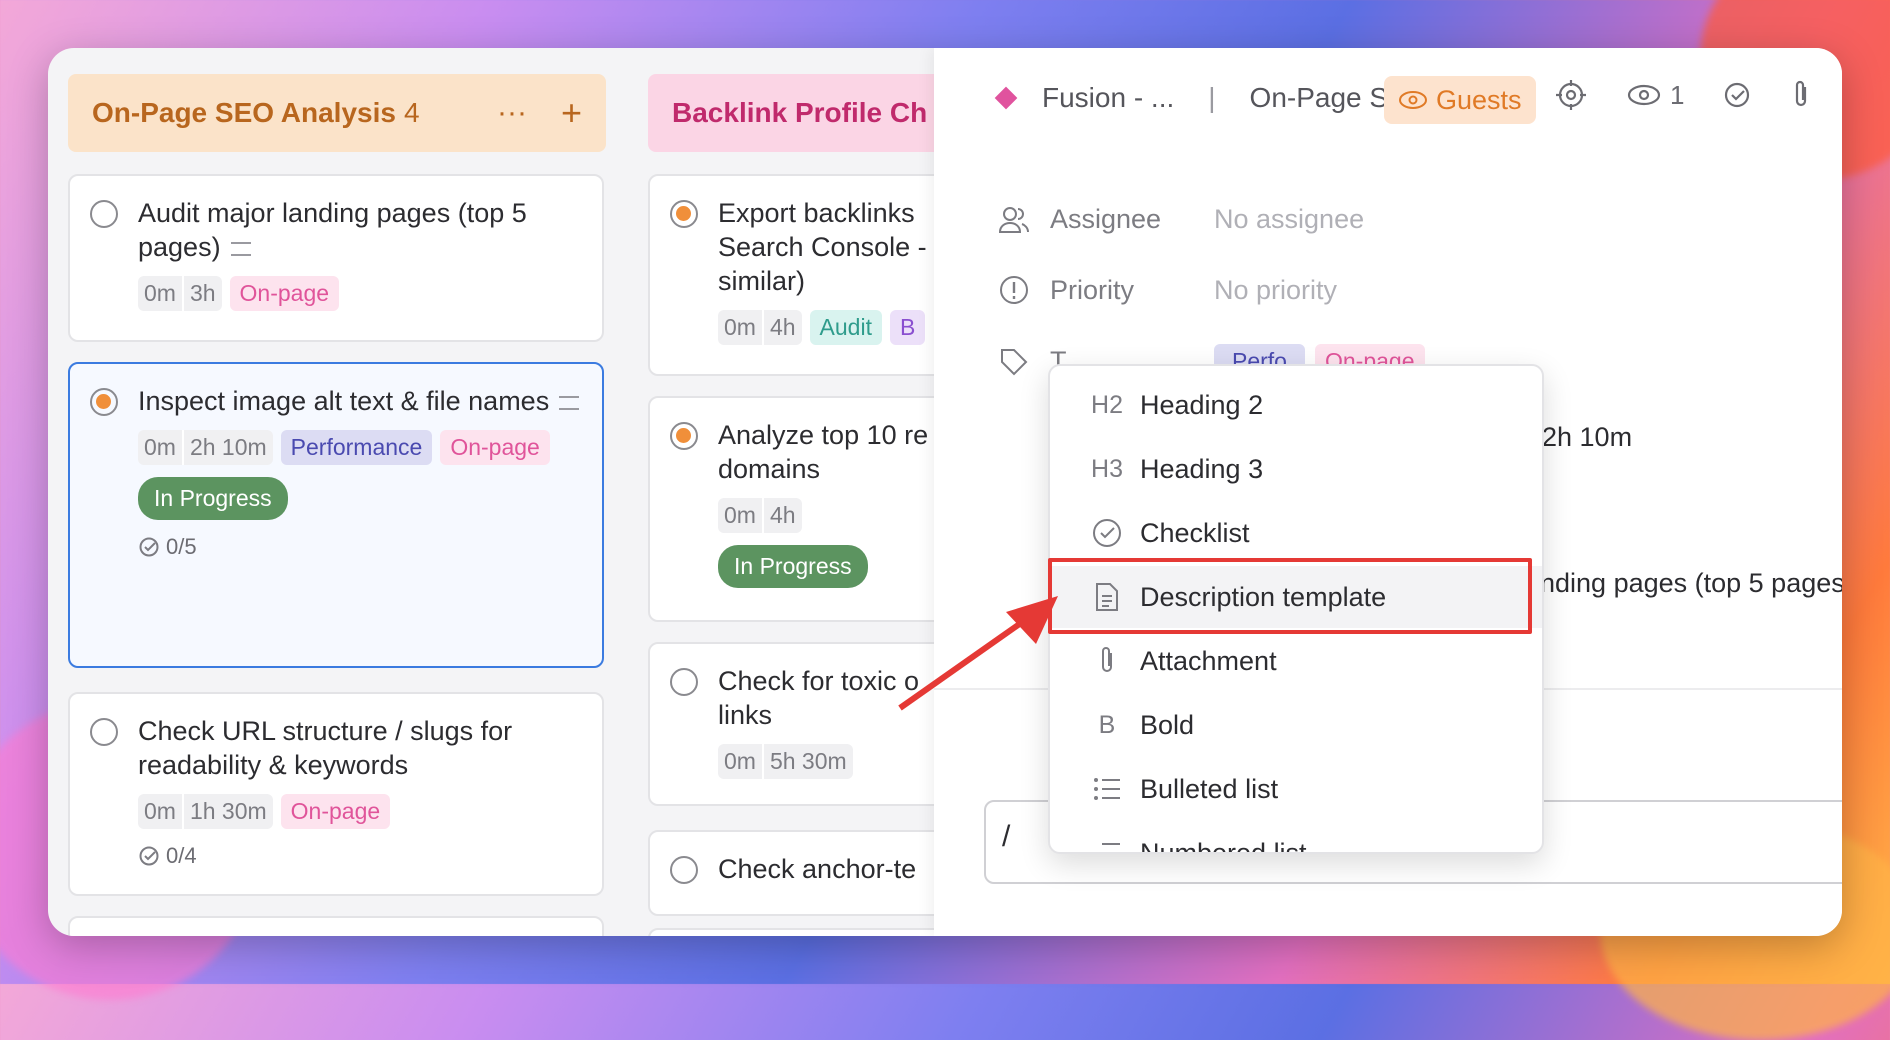  I want to click on plus-icon: +, so click(571, 113).